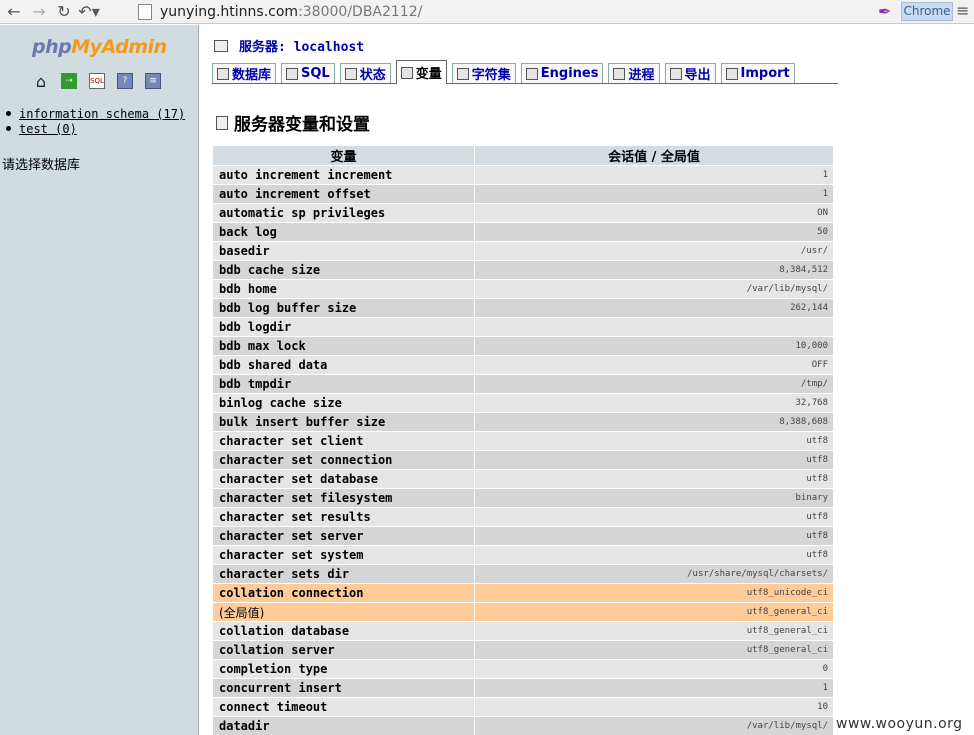 This screenshot has width=974, height=735. Describe the element at coordinates (654, 669) in the screenshot. I see `variable-value: 0` at that location.